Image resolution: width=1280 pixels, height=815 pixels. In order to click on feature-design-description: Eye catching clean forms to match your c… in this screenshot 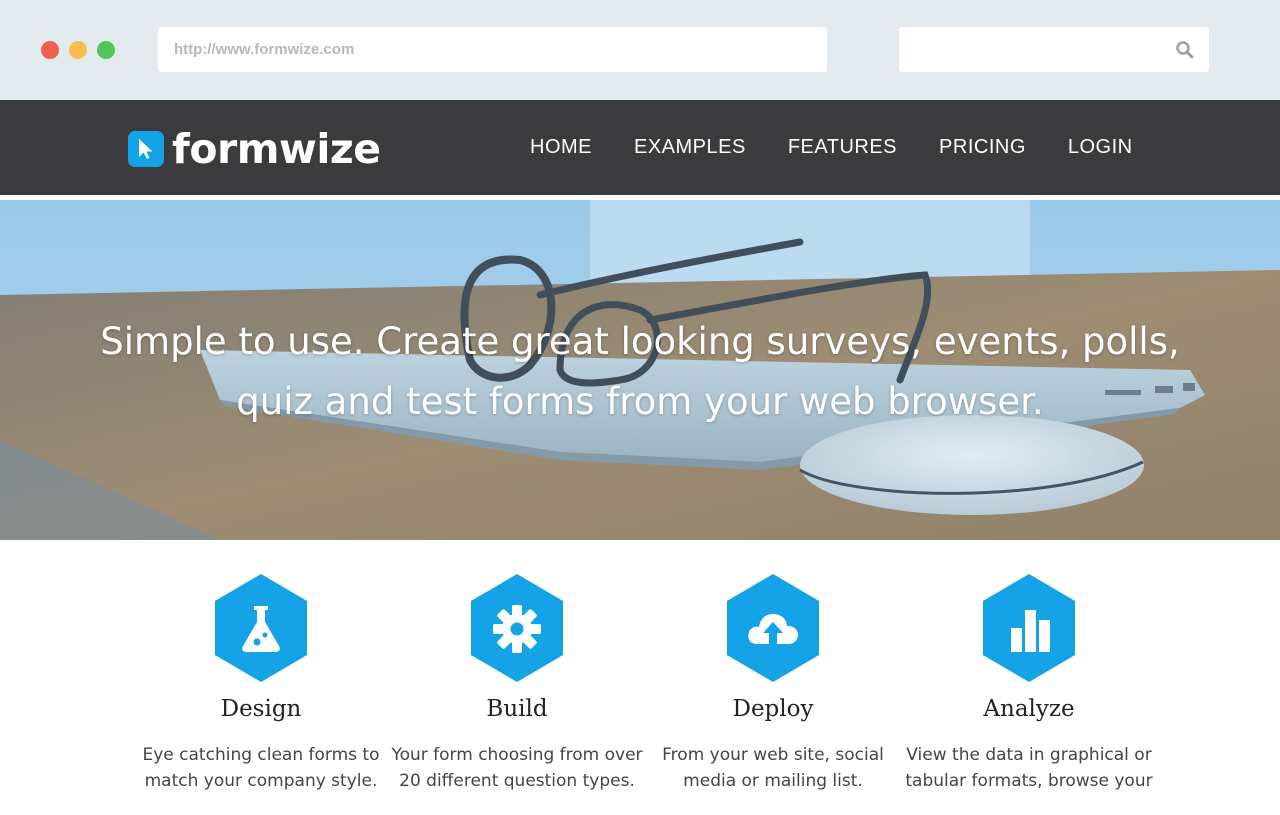, I will do `click(261, 768)`.